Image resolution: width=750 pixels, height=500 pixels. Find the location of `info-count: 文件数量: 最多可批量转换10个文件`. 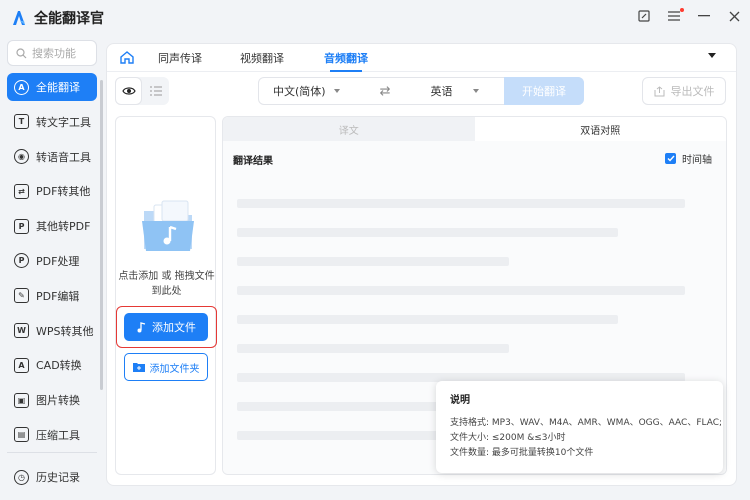

info-count: 文件数量: 最多可批量转换10个文件 is located at coordinates (522, 453).